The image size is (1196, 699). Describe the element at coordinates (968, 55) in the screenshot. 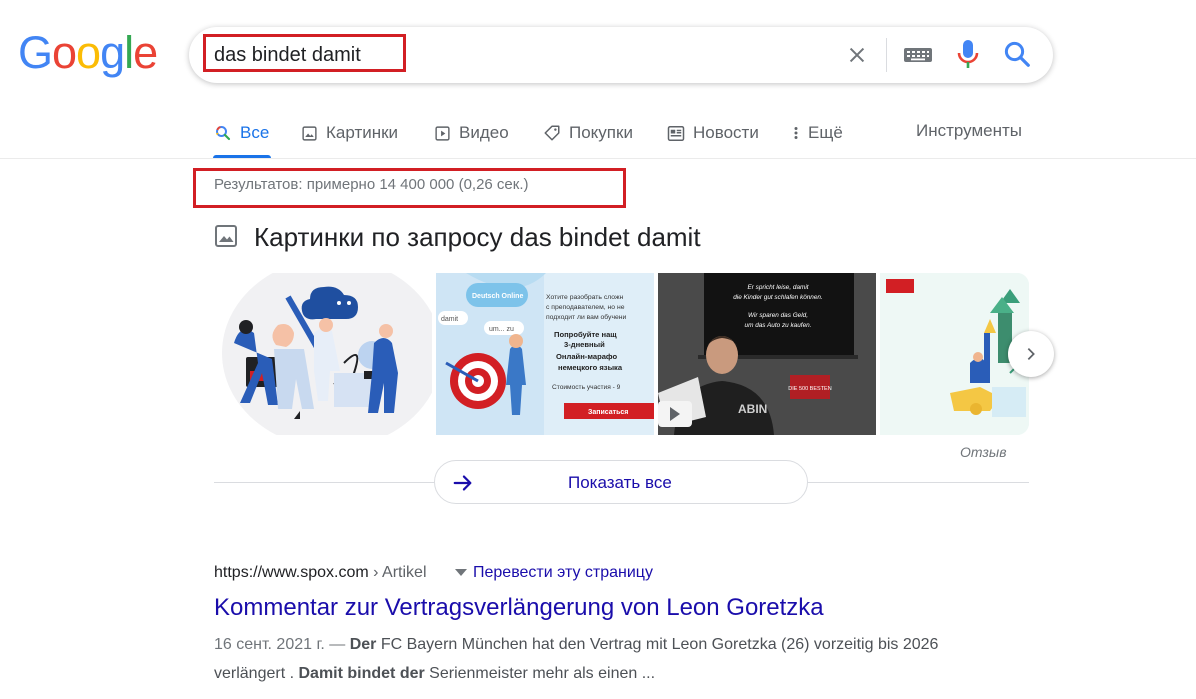

I see `microphone-icon` at that location.